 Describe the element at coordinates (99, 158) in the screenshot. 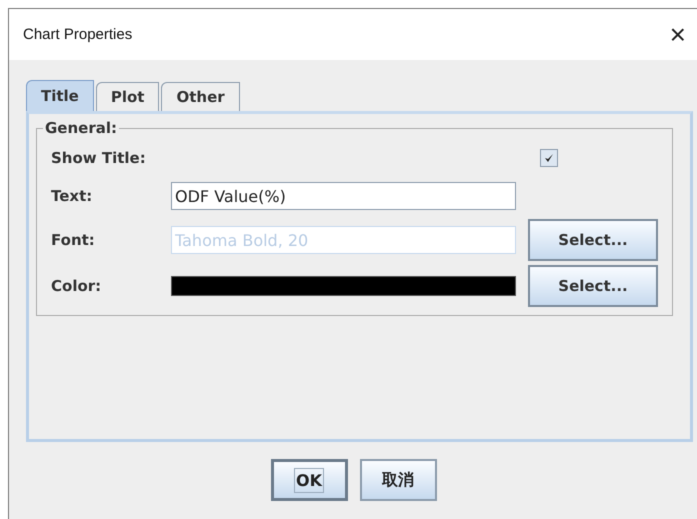

I see `field-label: Show Title:` at that location.